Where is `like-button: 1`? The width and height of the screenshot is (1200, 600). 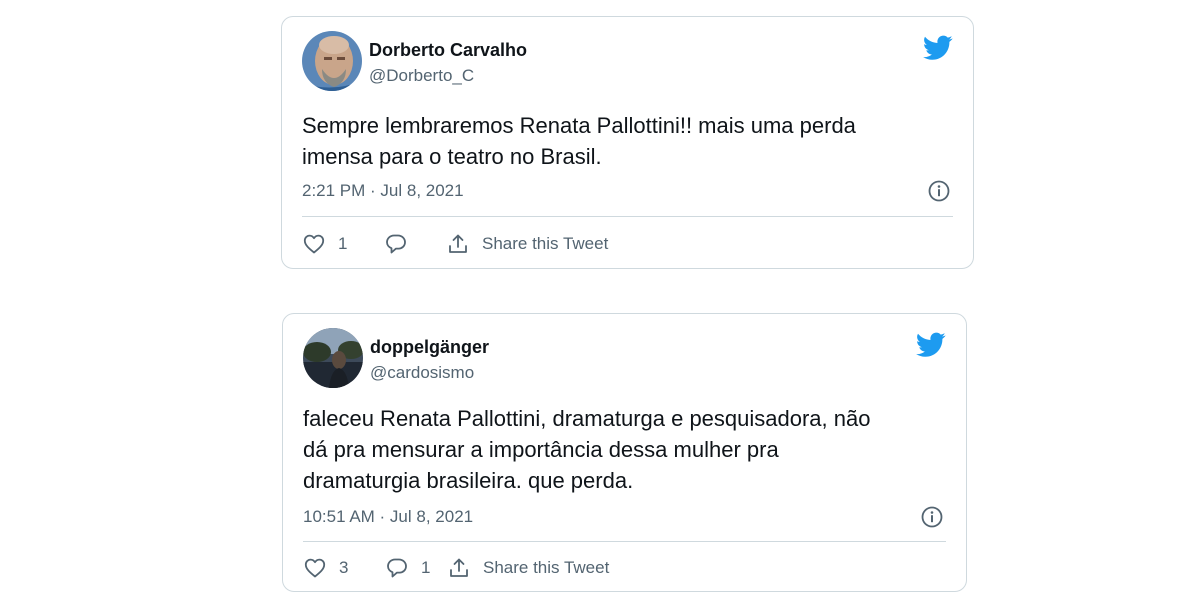
like-button: 1 is located at coordinates (343, 244).